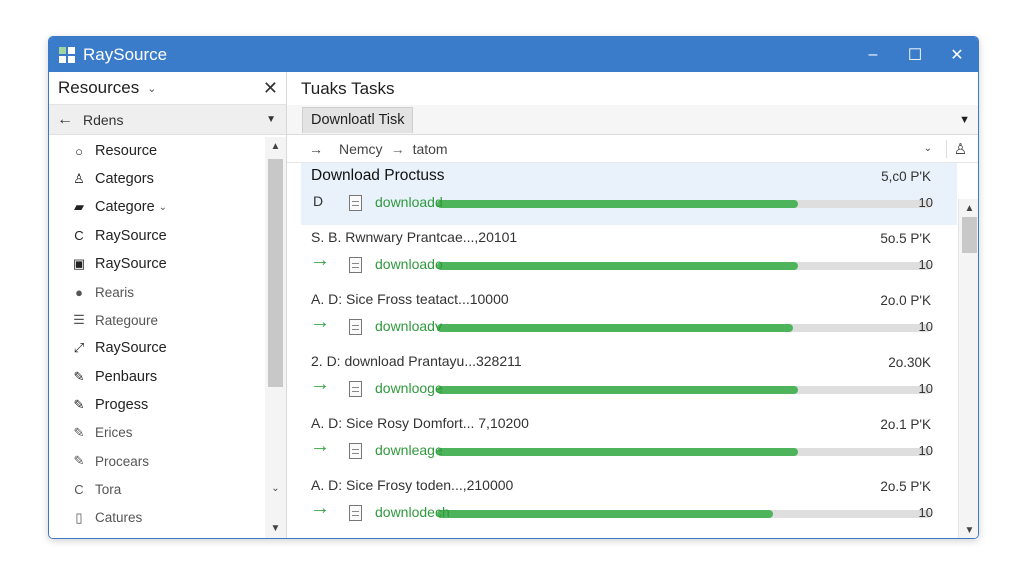 This screenshot has width=1024, height=576. Describe the element at coordinates (905, 300) in the screenshot. I see `task-size: 2o.0 P'K` at that location.